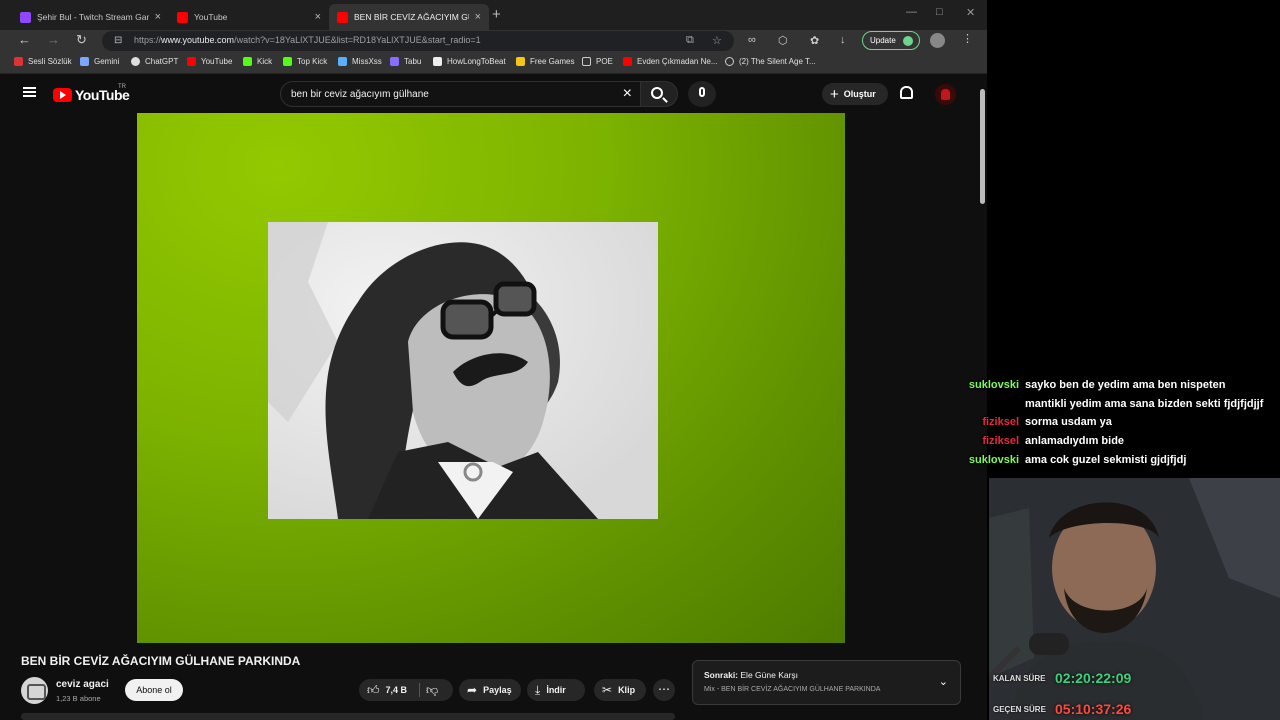  Describe the element at coordinates (24, 39) in the screenshot. I see `back-icon: ←` at that location.